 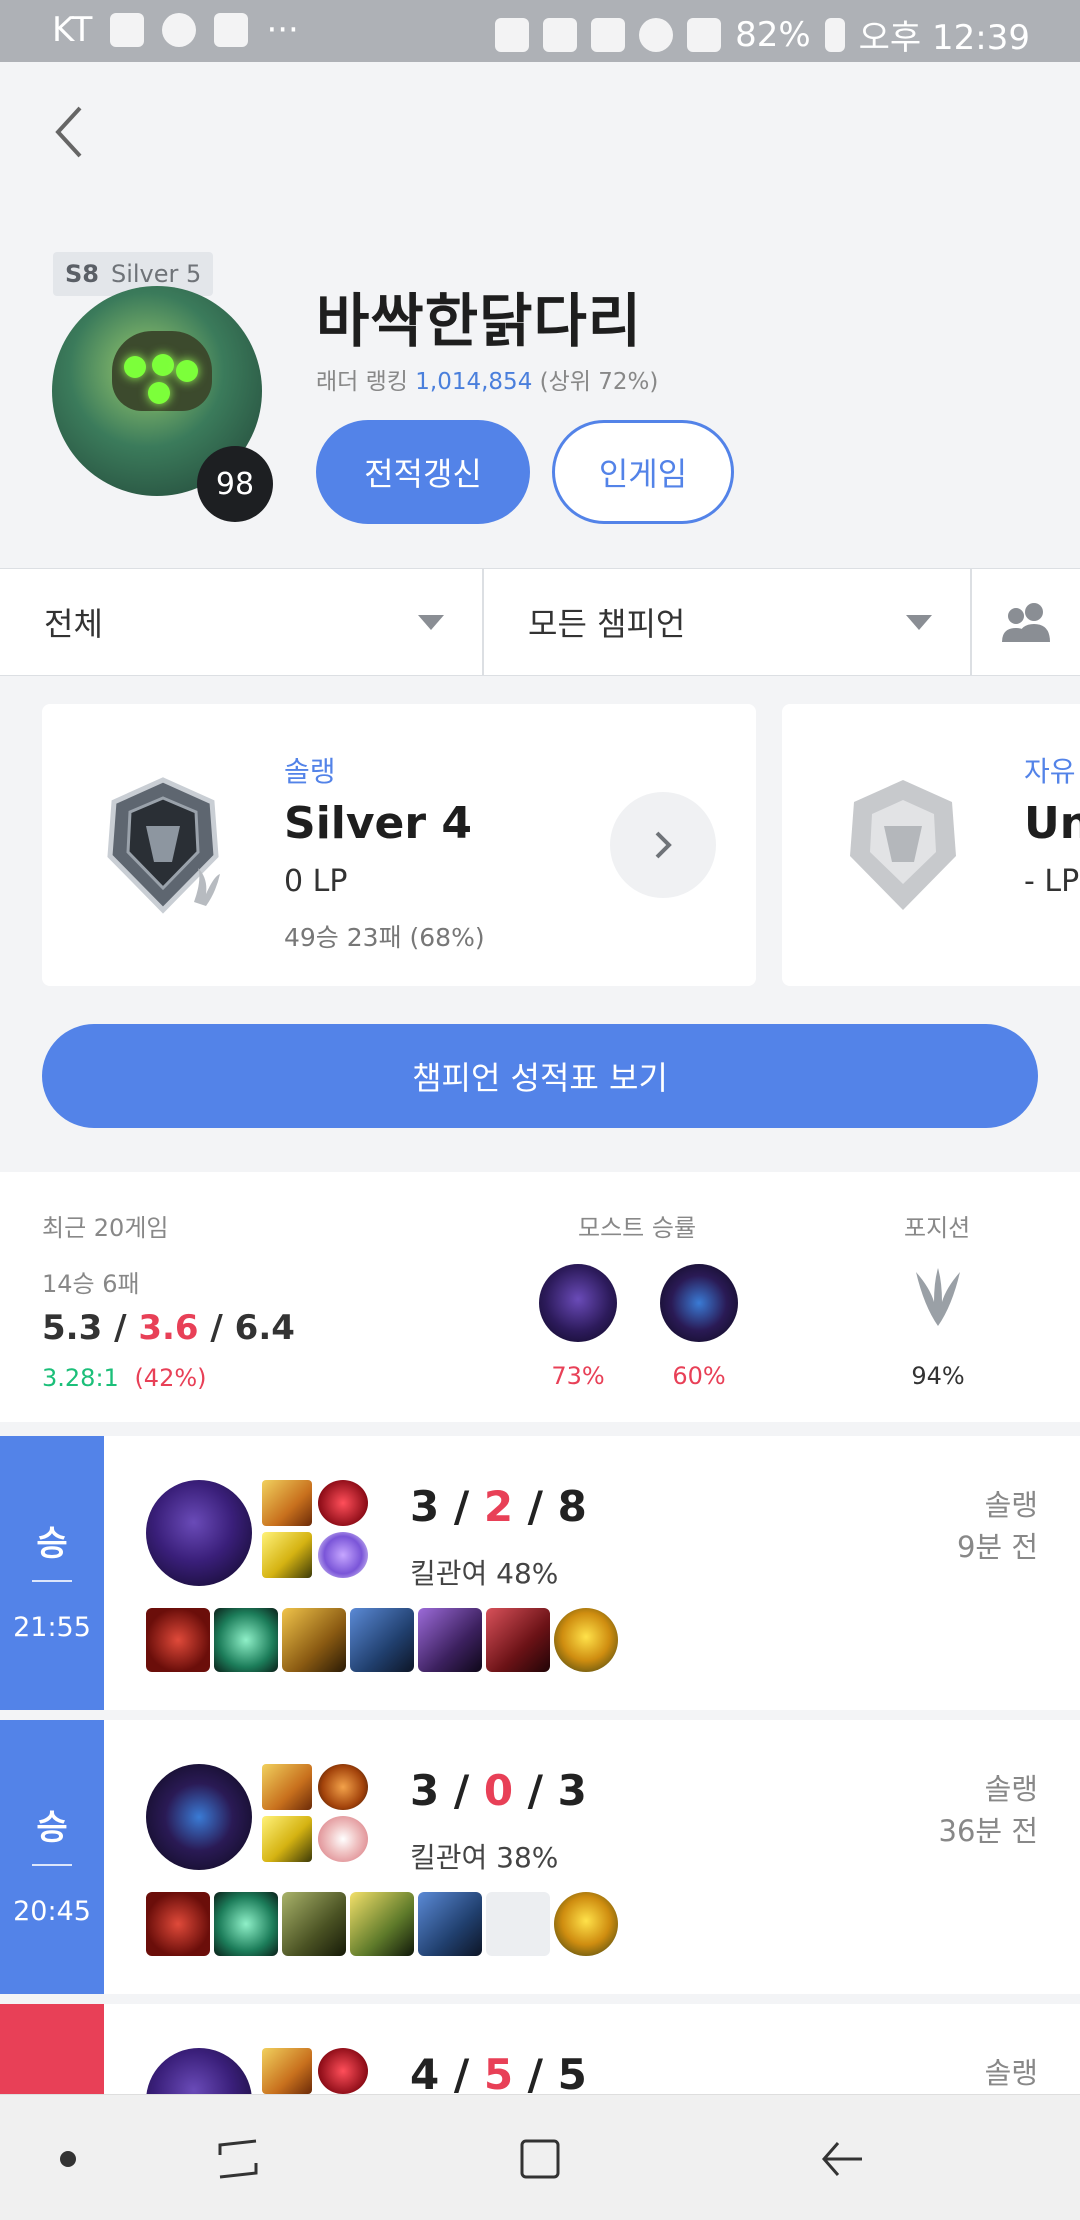 What do you see at coordinates (498, 1506) in the screenshot?
I see `match-kda: 3 / 2 / 8` at bounding box center [498, 1506].